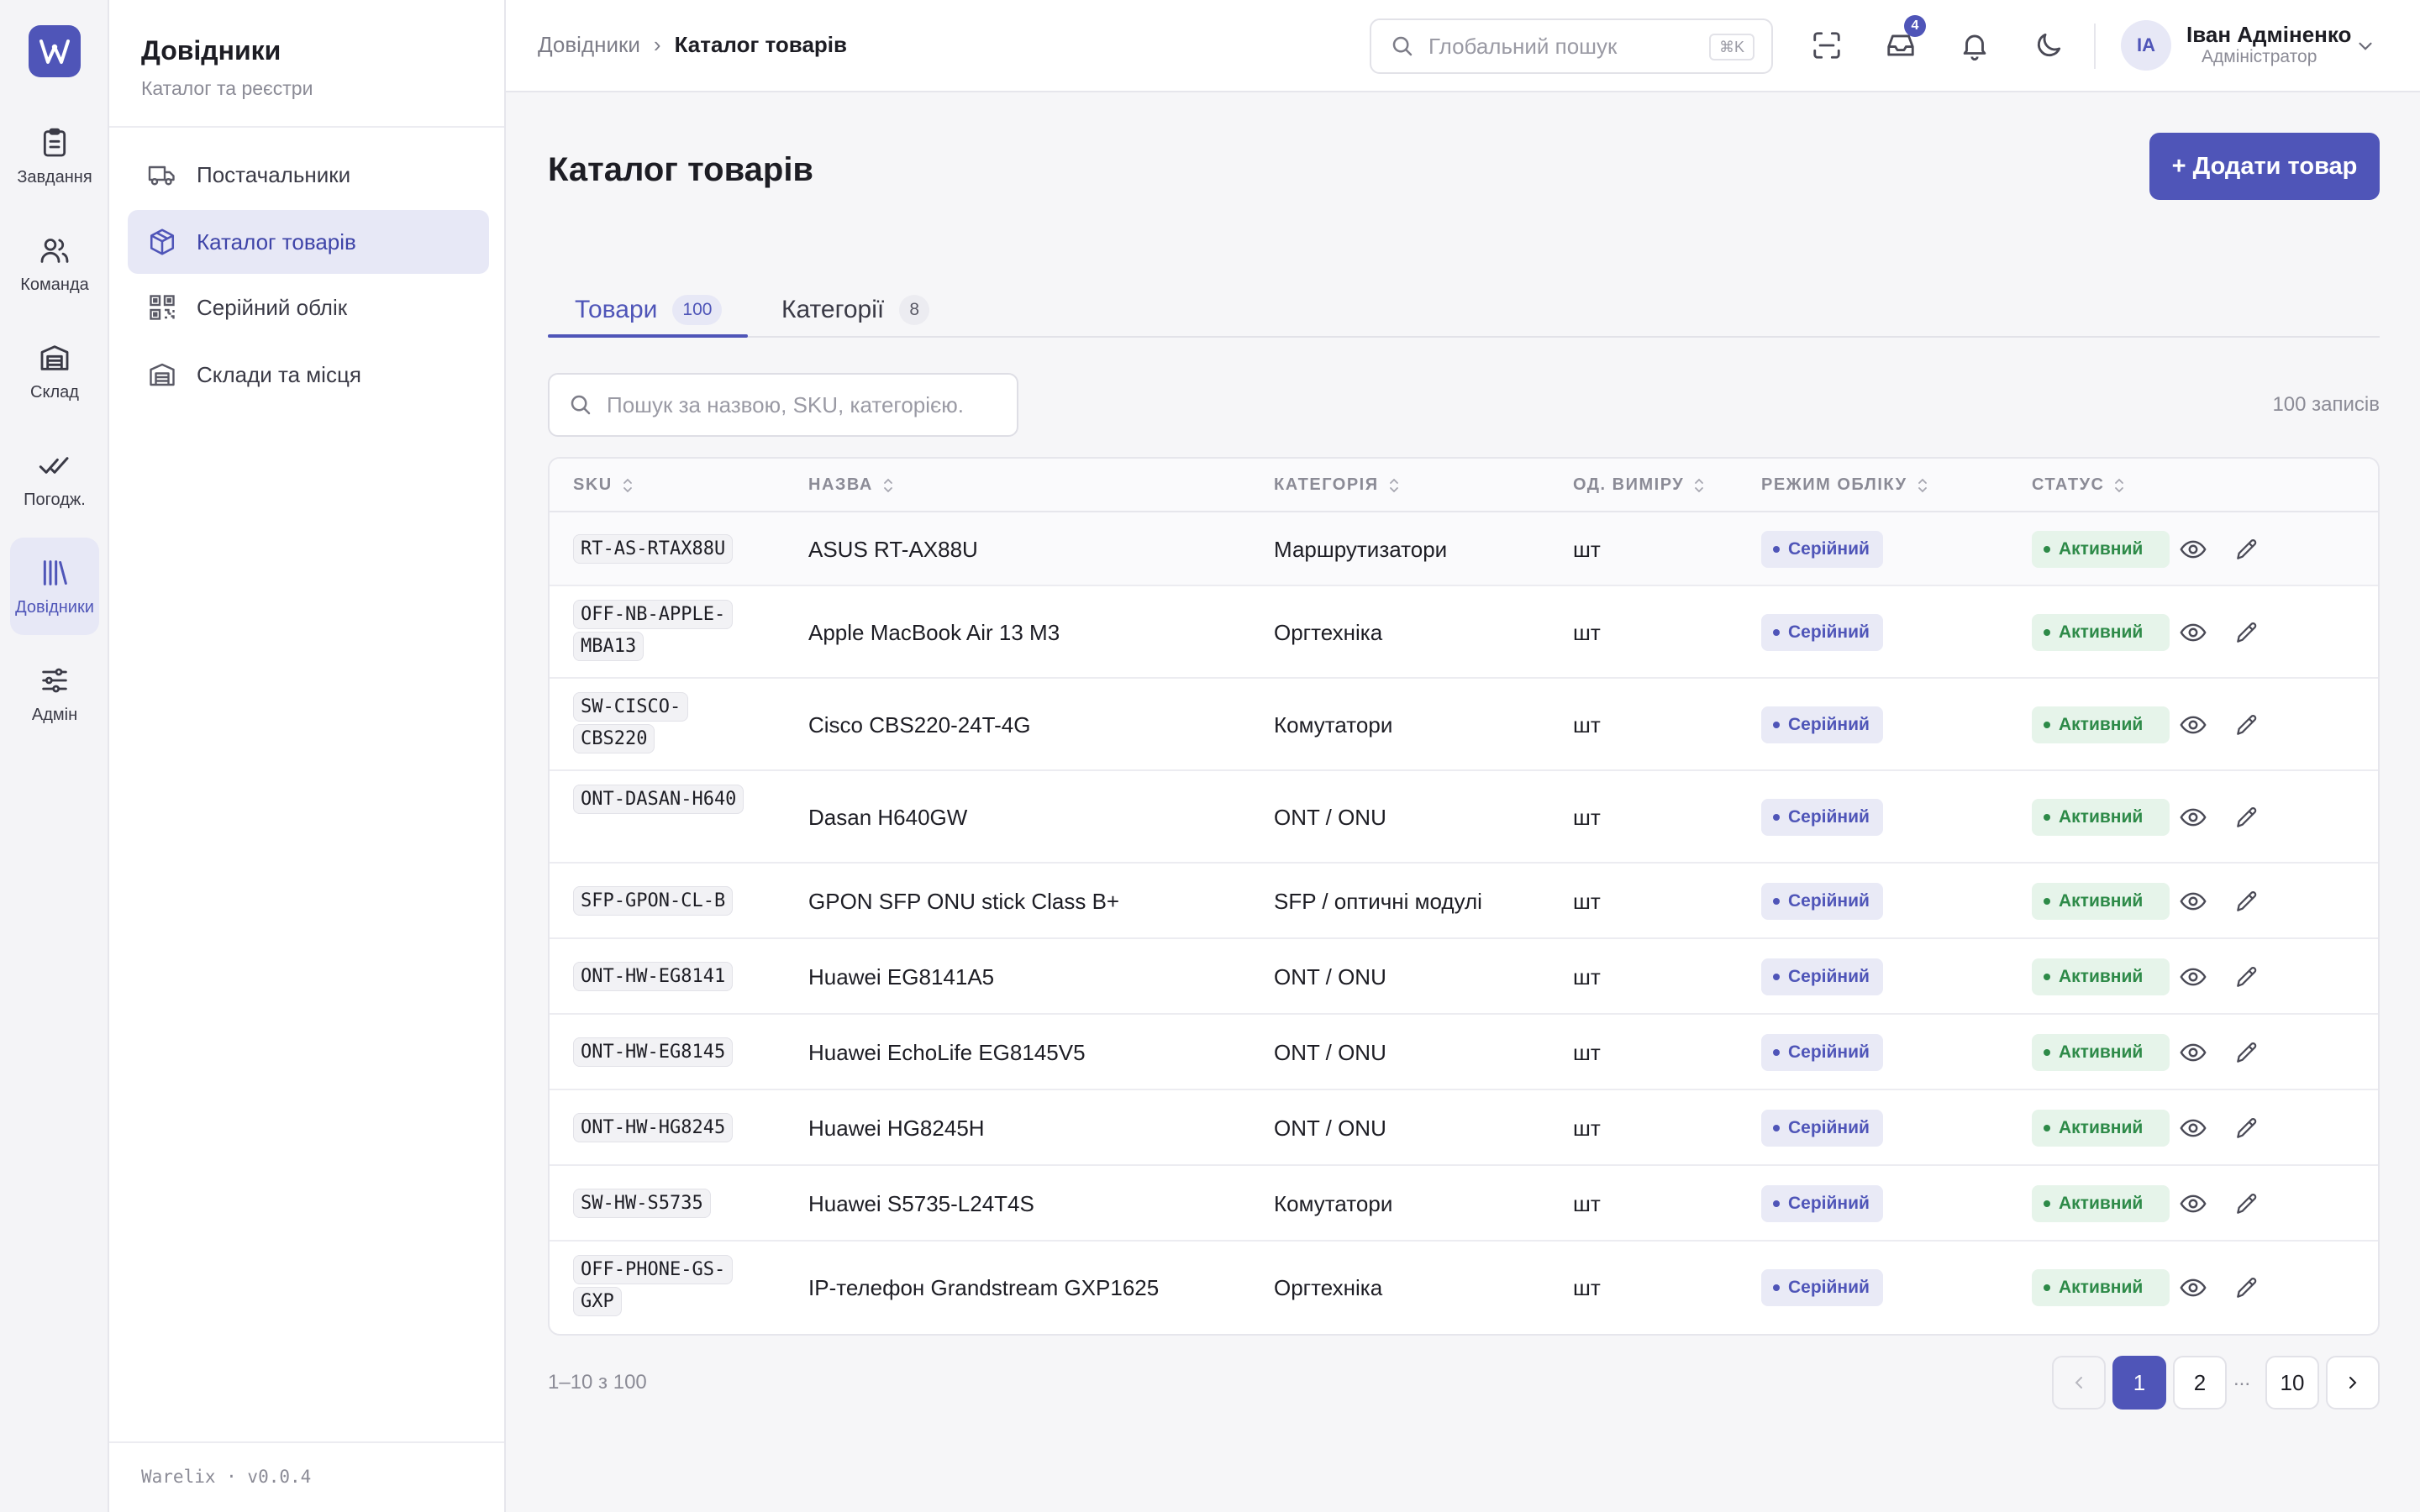 This screenshot has height=1512, width=2420. I want to click on pagination-page-2: 2, so click(2200, 1383).